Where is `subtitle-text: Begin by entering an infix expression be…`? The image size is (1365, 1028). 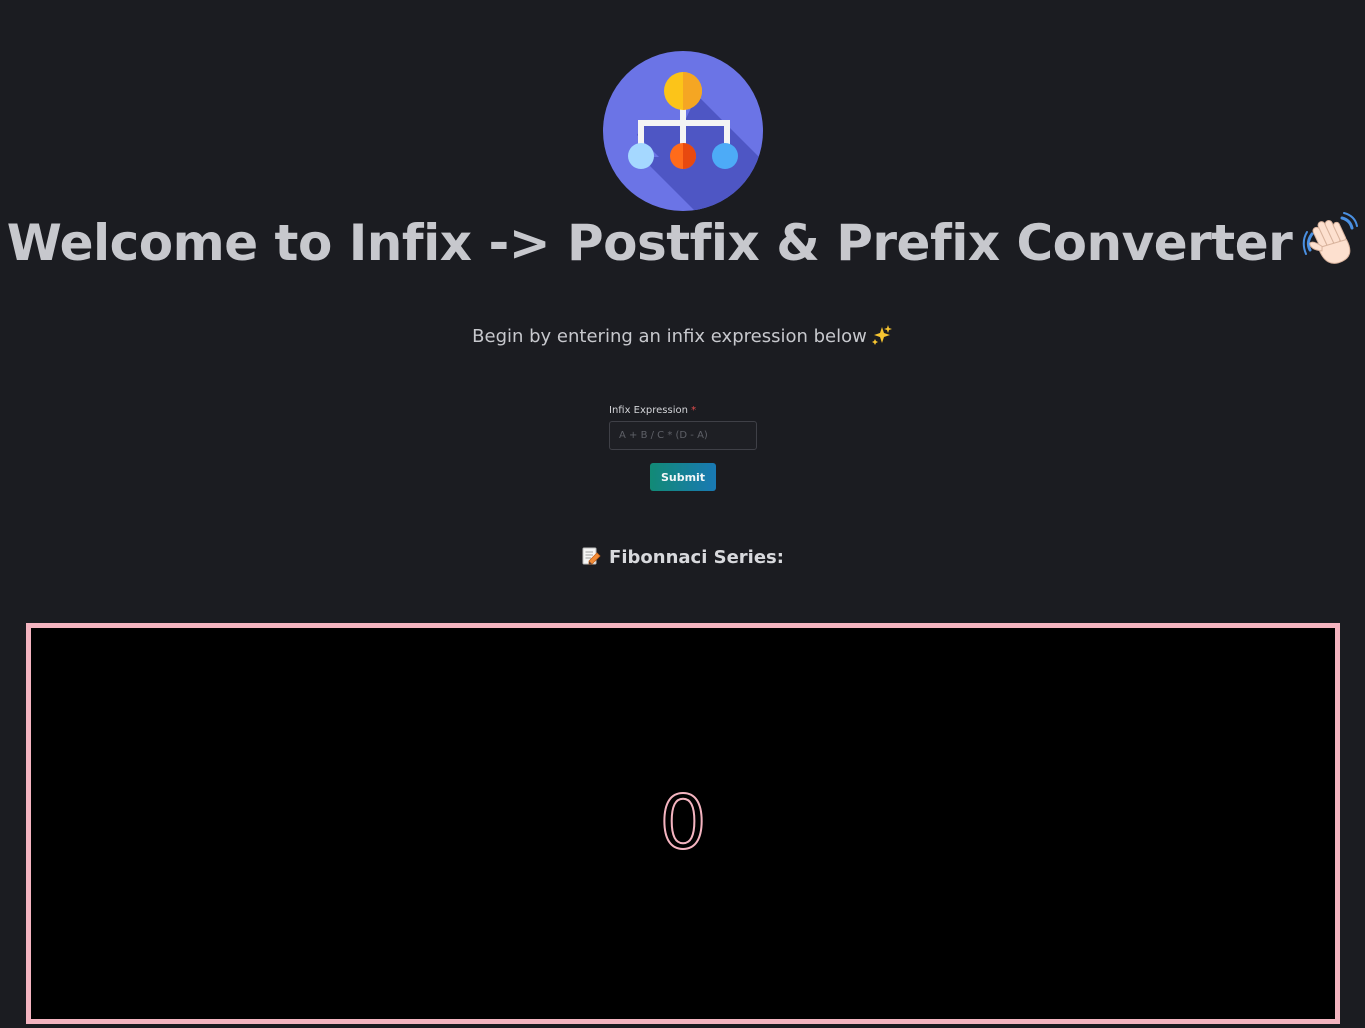 subtitle-text: Begin by entering an infix expression be… is located at coordinates (669, 336).